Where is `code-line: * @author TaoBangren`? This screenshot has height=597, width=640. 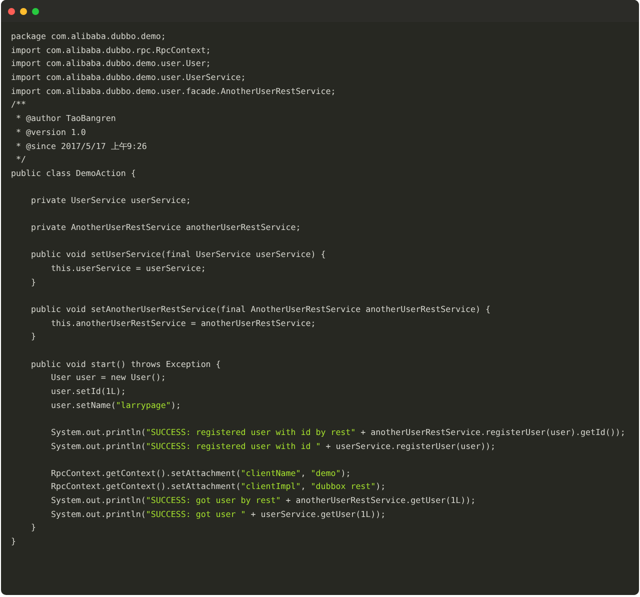
code-line: * @author TaoBangren is located at coordinates (65, 119).